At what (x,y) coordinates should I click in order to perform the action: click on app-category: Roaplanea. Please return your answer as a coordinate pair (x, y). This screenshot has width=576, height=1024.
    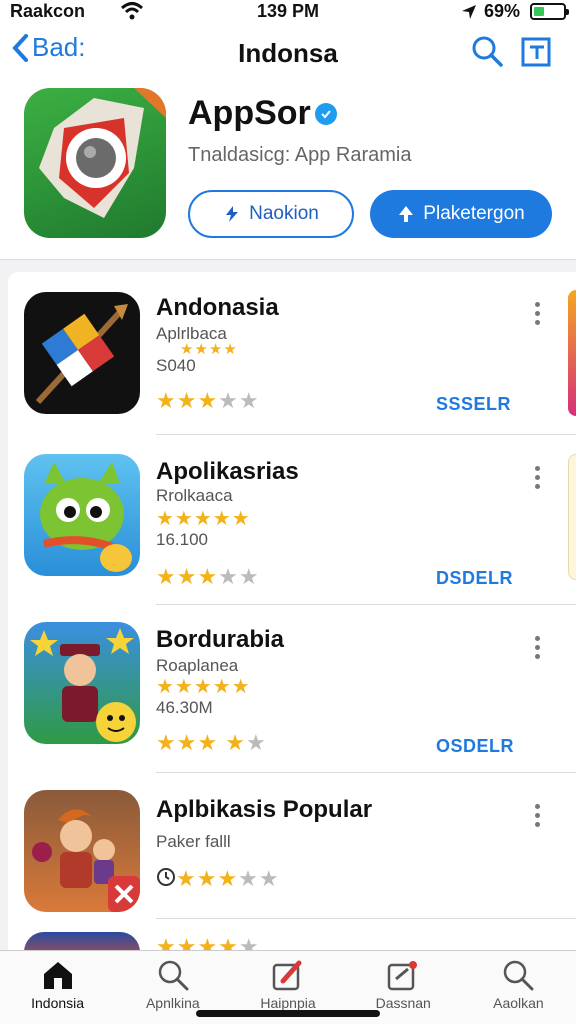
    Looking at the image, I should click on (197, 665).